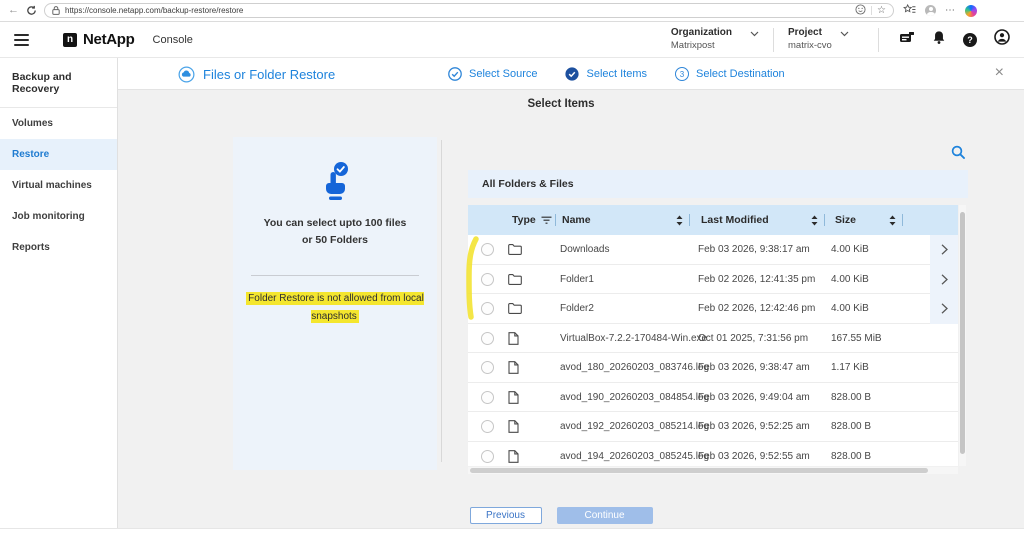 The image size is (1024, 535). I want to click on vertical-scrollbar, so click(962, 335).